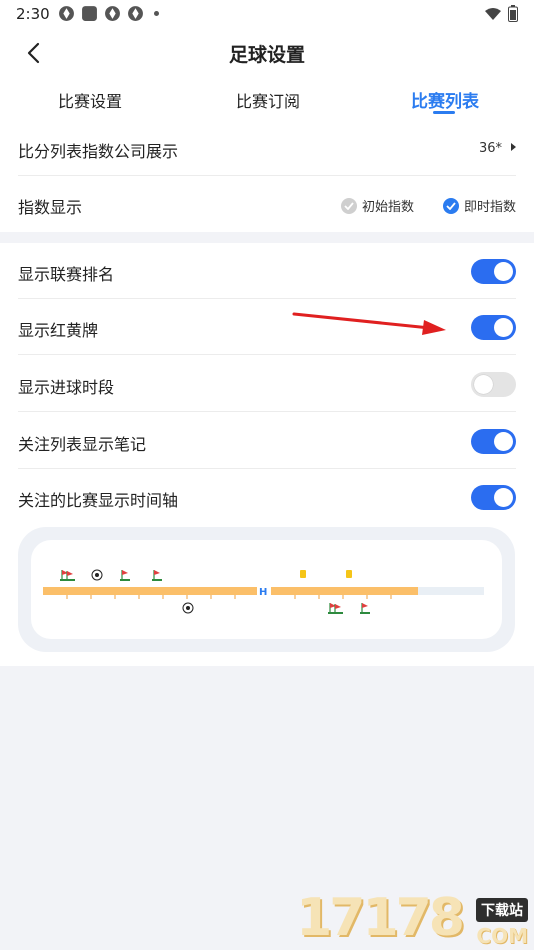 The image size is (534, 950). I want to click on goal-period-toggle, so click(493, 384).